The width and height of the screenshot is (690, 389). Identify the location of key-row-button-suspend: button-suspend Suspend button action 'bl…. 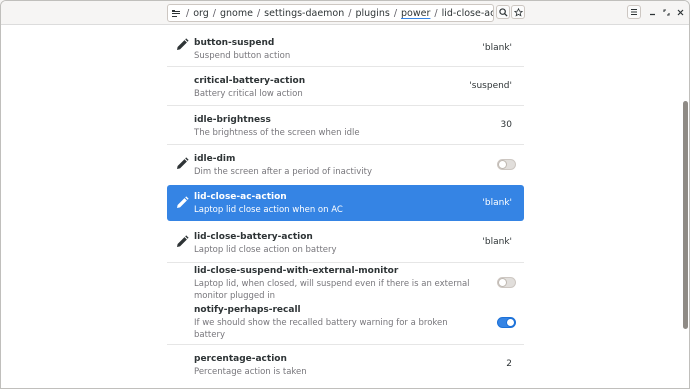
(345, 46).